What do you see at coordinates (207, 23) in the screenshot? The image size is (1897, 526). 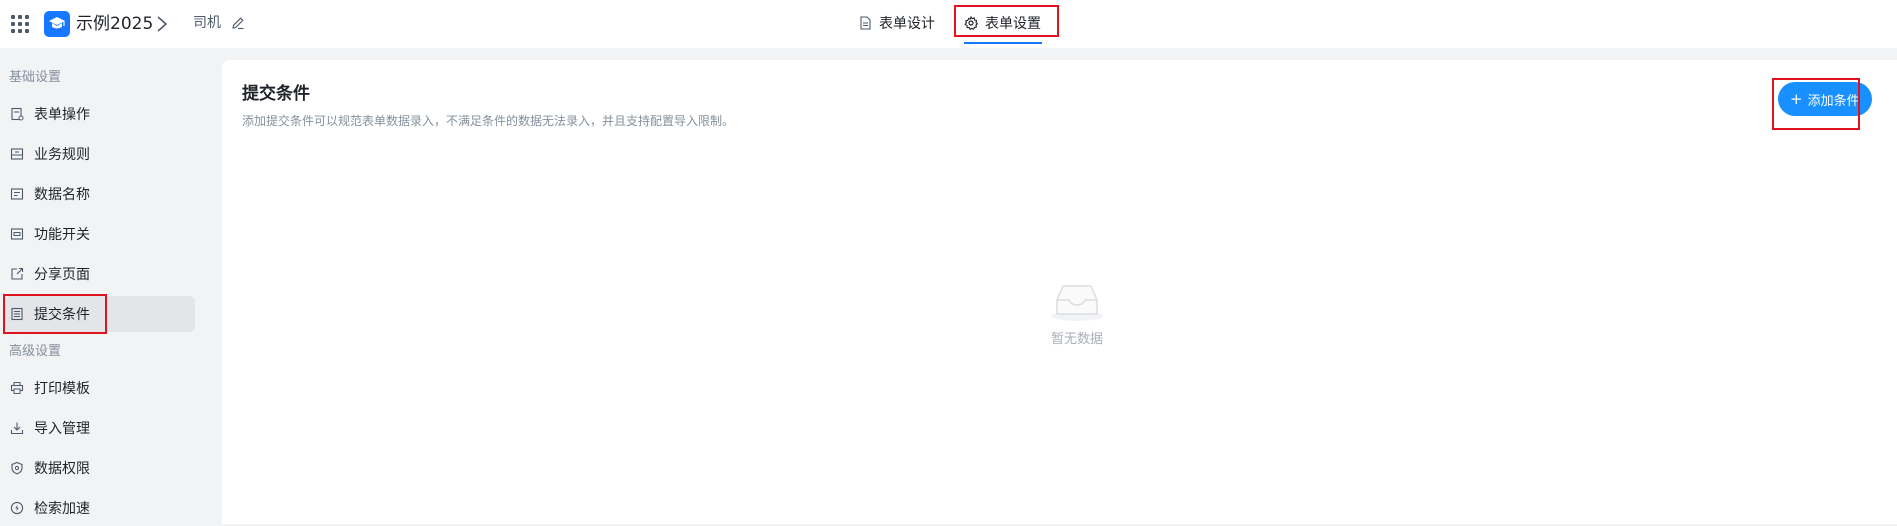 I see `form-name: 司机` at bounding box center [207, 23].